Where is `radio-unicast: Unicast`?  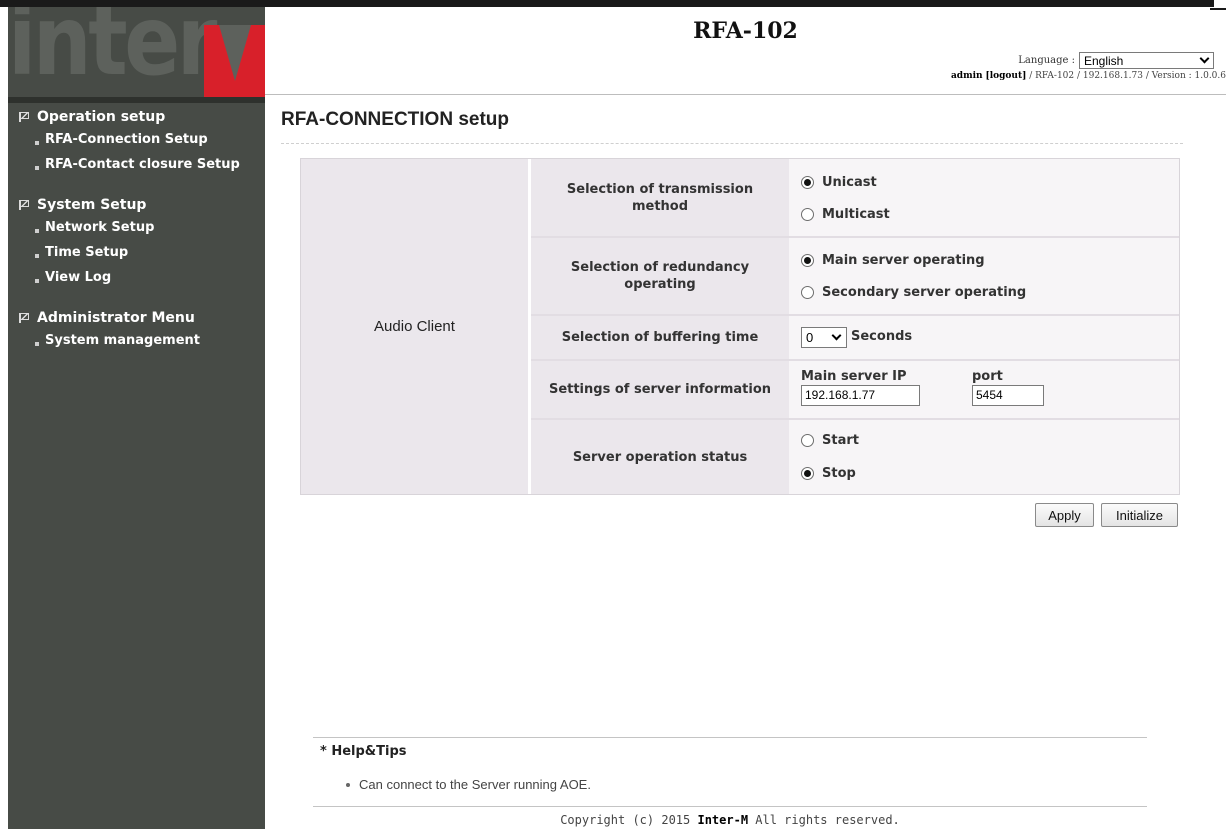 radio-unicast: Unicast is located at coordinates (839, 182).